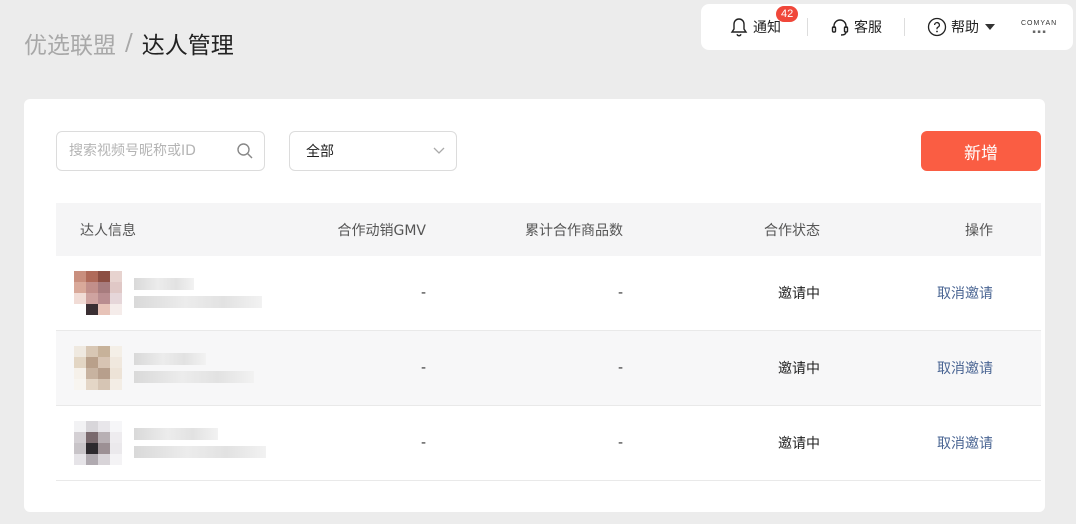 Image resolution: width=1076 pixels, height=524 pixels. I want to click on page-title: 达人管理, so click(187, 46).